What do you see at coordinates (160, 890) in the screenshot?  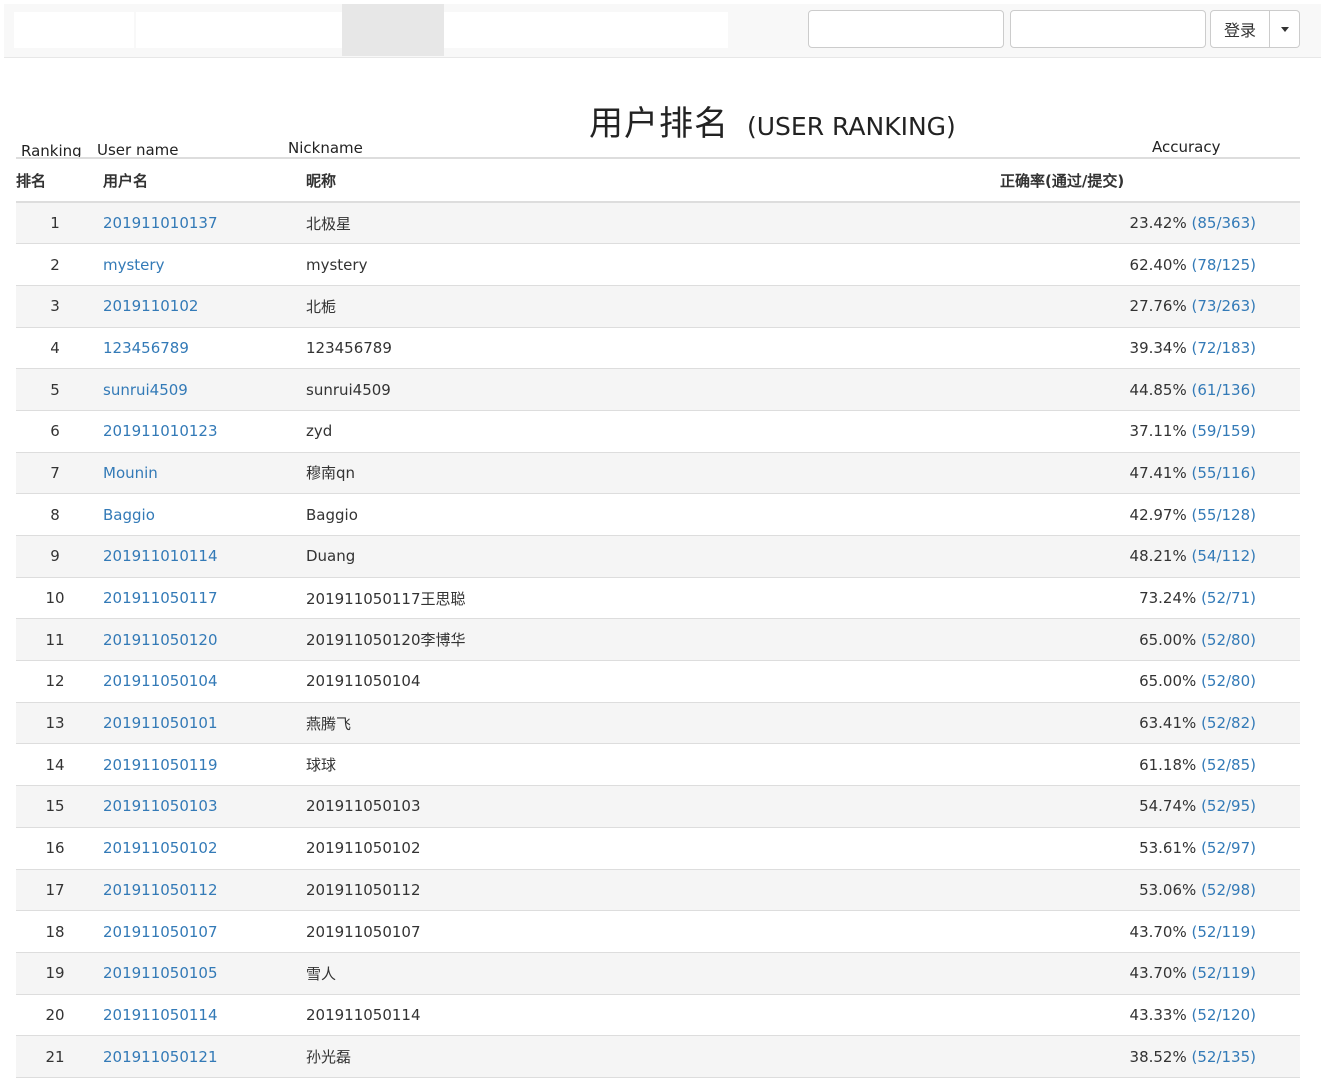 I see `user-name-link: 201911050112` at bounding box center [160, 890].